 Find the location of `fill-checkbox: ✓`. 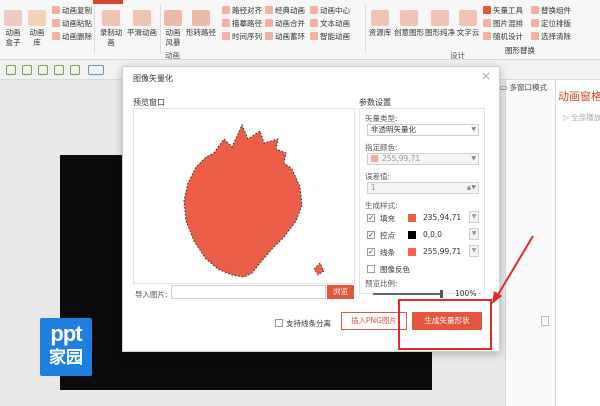

fill-checkbox: ✓ is located at coordinates (371, 218).